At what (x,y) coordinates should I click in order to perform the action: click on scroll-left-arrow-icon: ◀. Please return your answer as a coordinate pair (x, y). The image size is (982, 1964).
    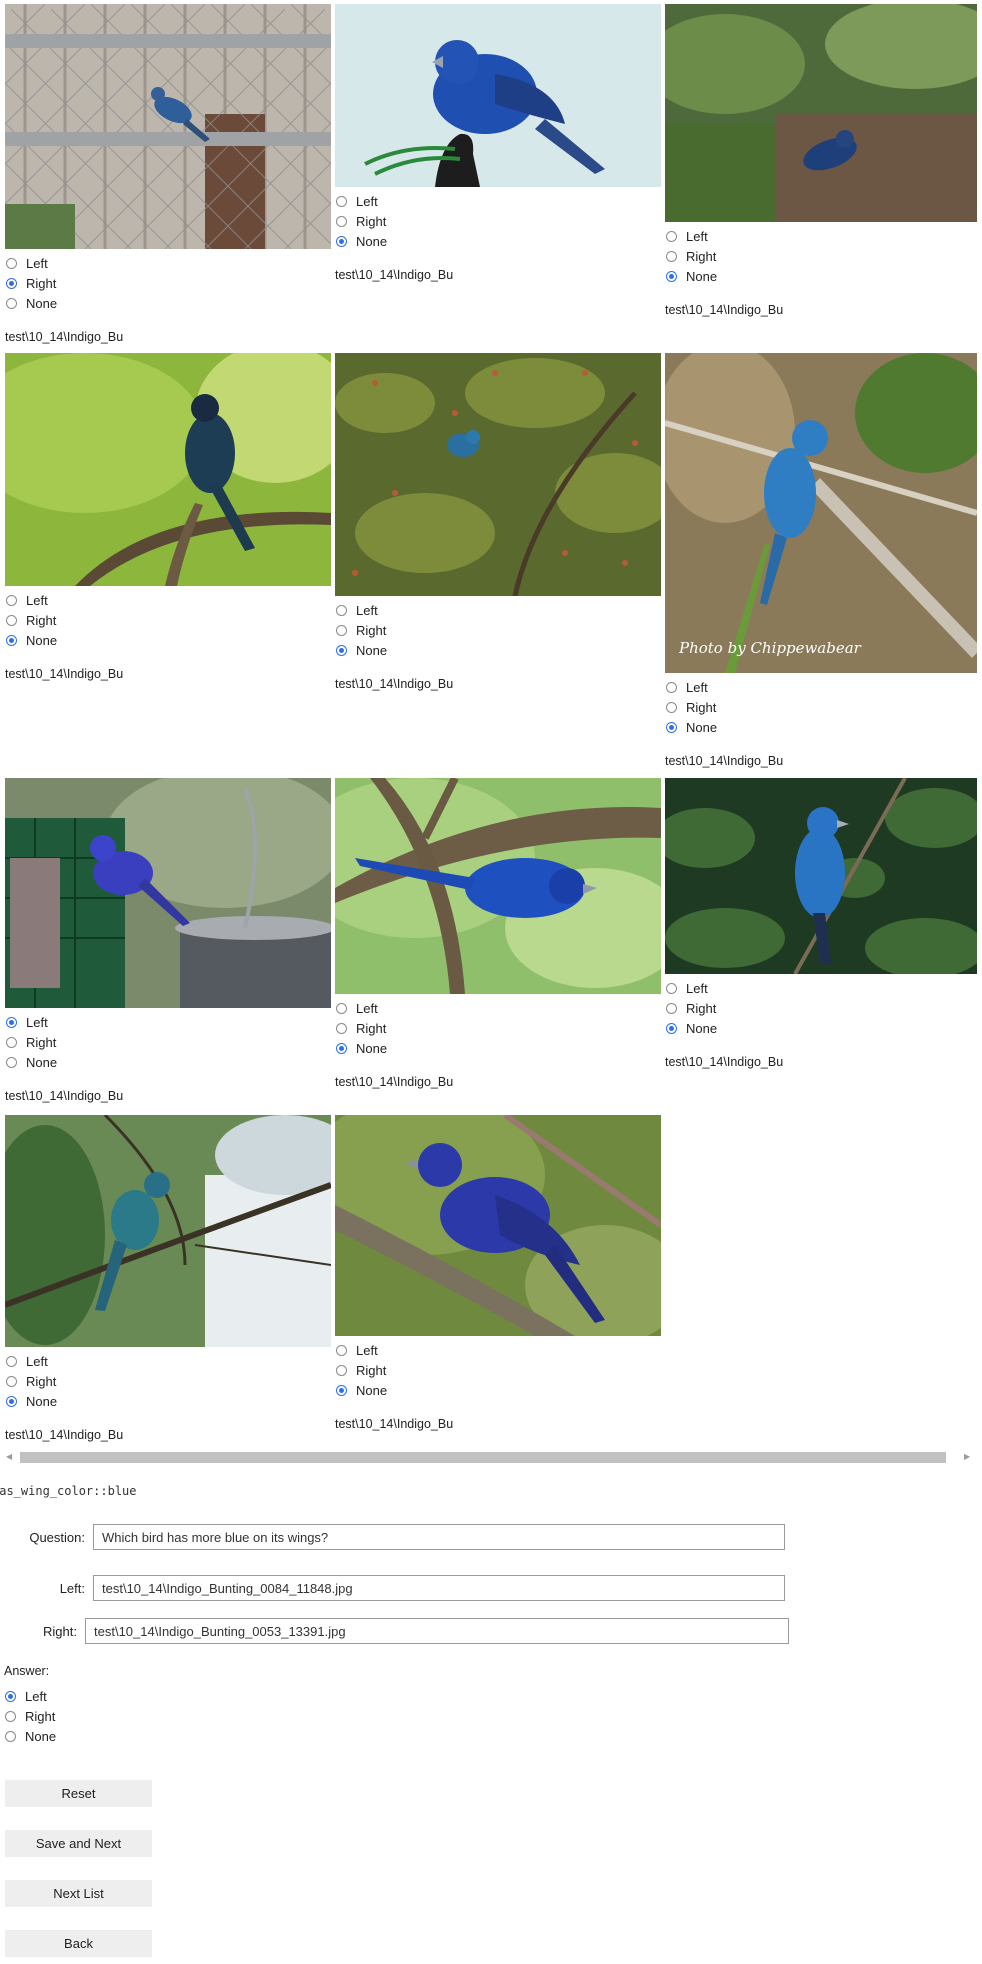
    Looking at the image, I should click on (9, 1456).